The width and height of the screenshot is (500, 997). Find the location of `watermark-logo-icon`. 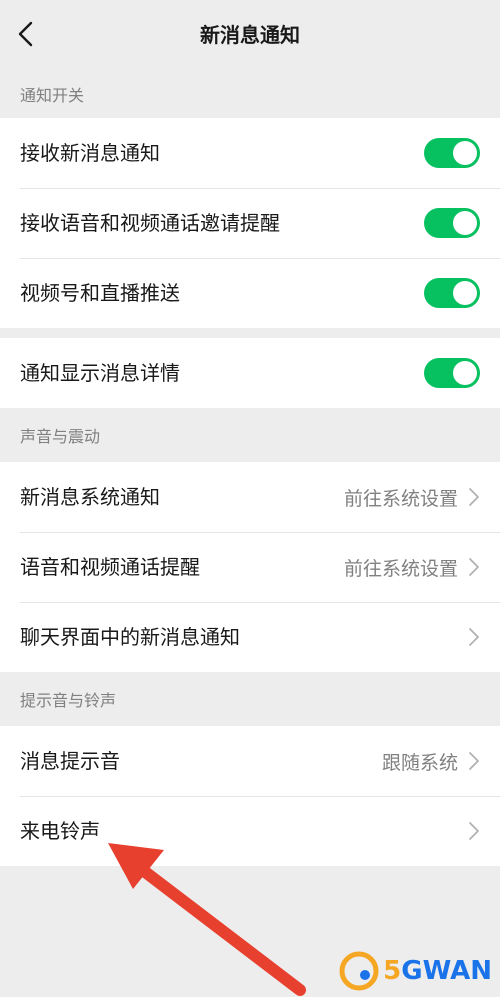

watermark-logo-icon is located at coordinates (359, 971).